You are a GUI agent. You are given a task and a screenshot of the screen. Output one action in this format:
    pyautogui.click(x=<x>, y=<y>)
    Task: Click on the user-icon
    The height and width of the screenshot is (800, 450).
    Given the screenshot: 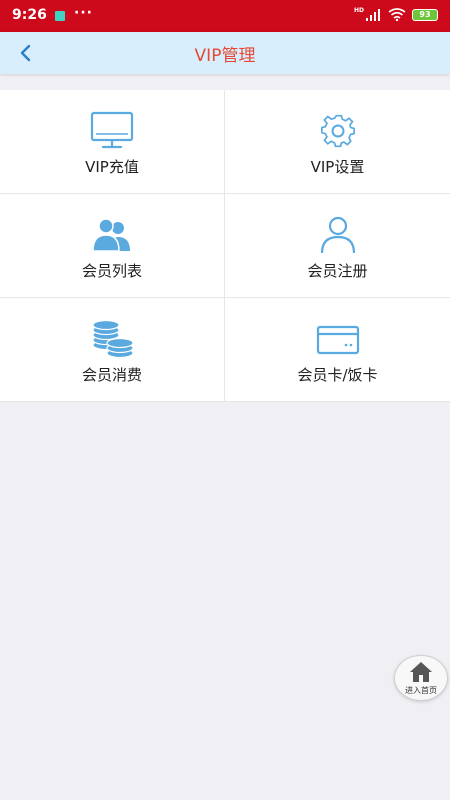 What is the action you would take?
    pyautogui.click(x=337, y=235)
    